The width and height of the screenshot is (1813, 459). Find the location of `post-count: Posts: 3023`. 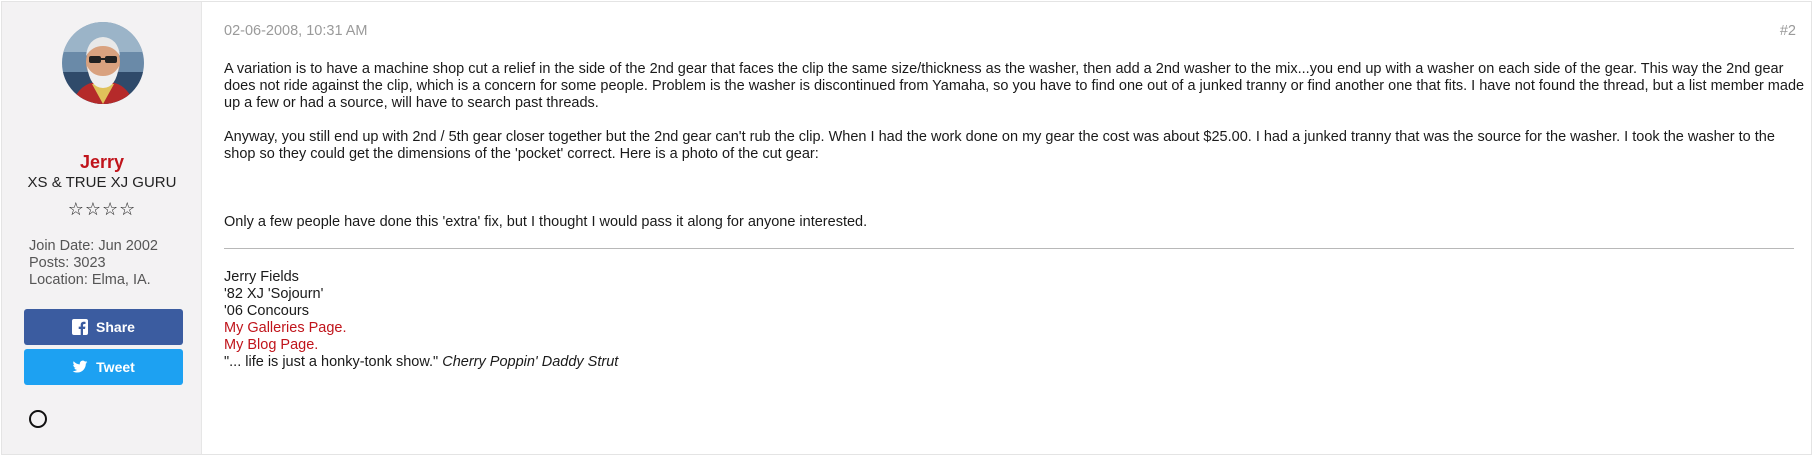

post-count: Posts: 3023 is located at coordinates (67, 263).